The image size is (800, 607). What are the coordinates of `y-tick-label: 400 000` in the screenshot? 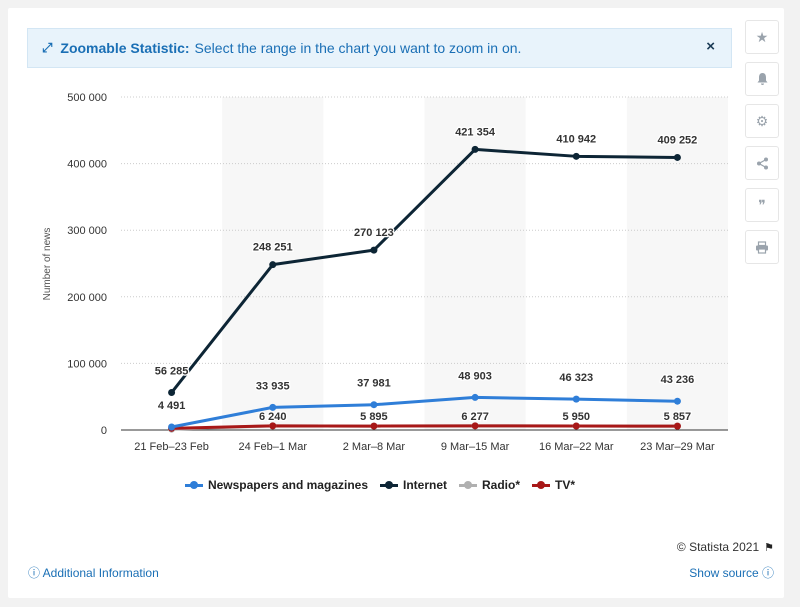 It's located at (87, 165).